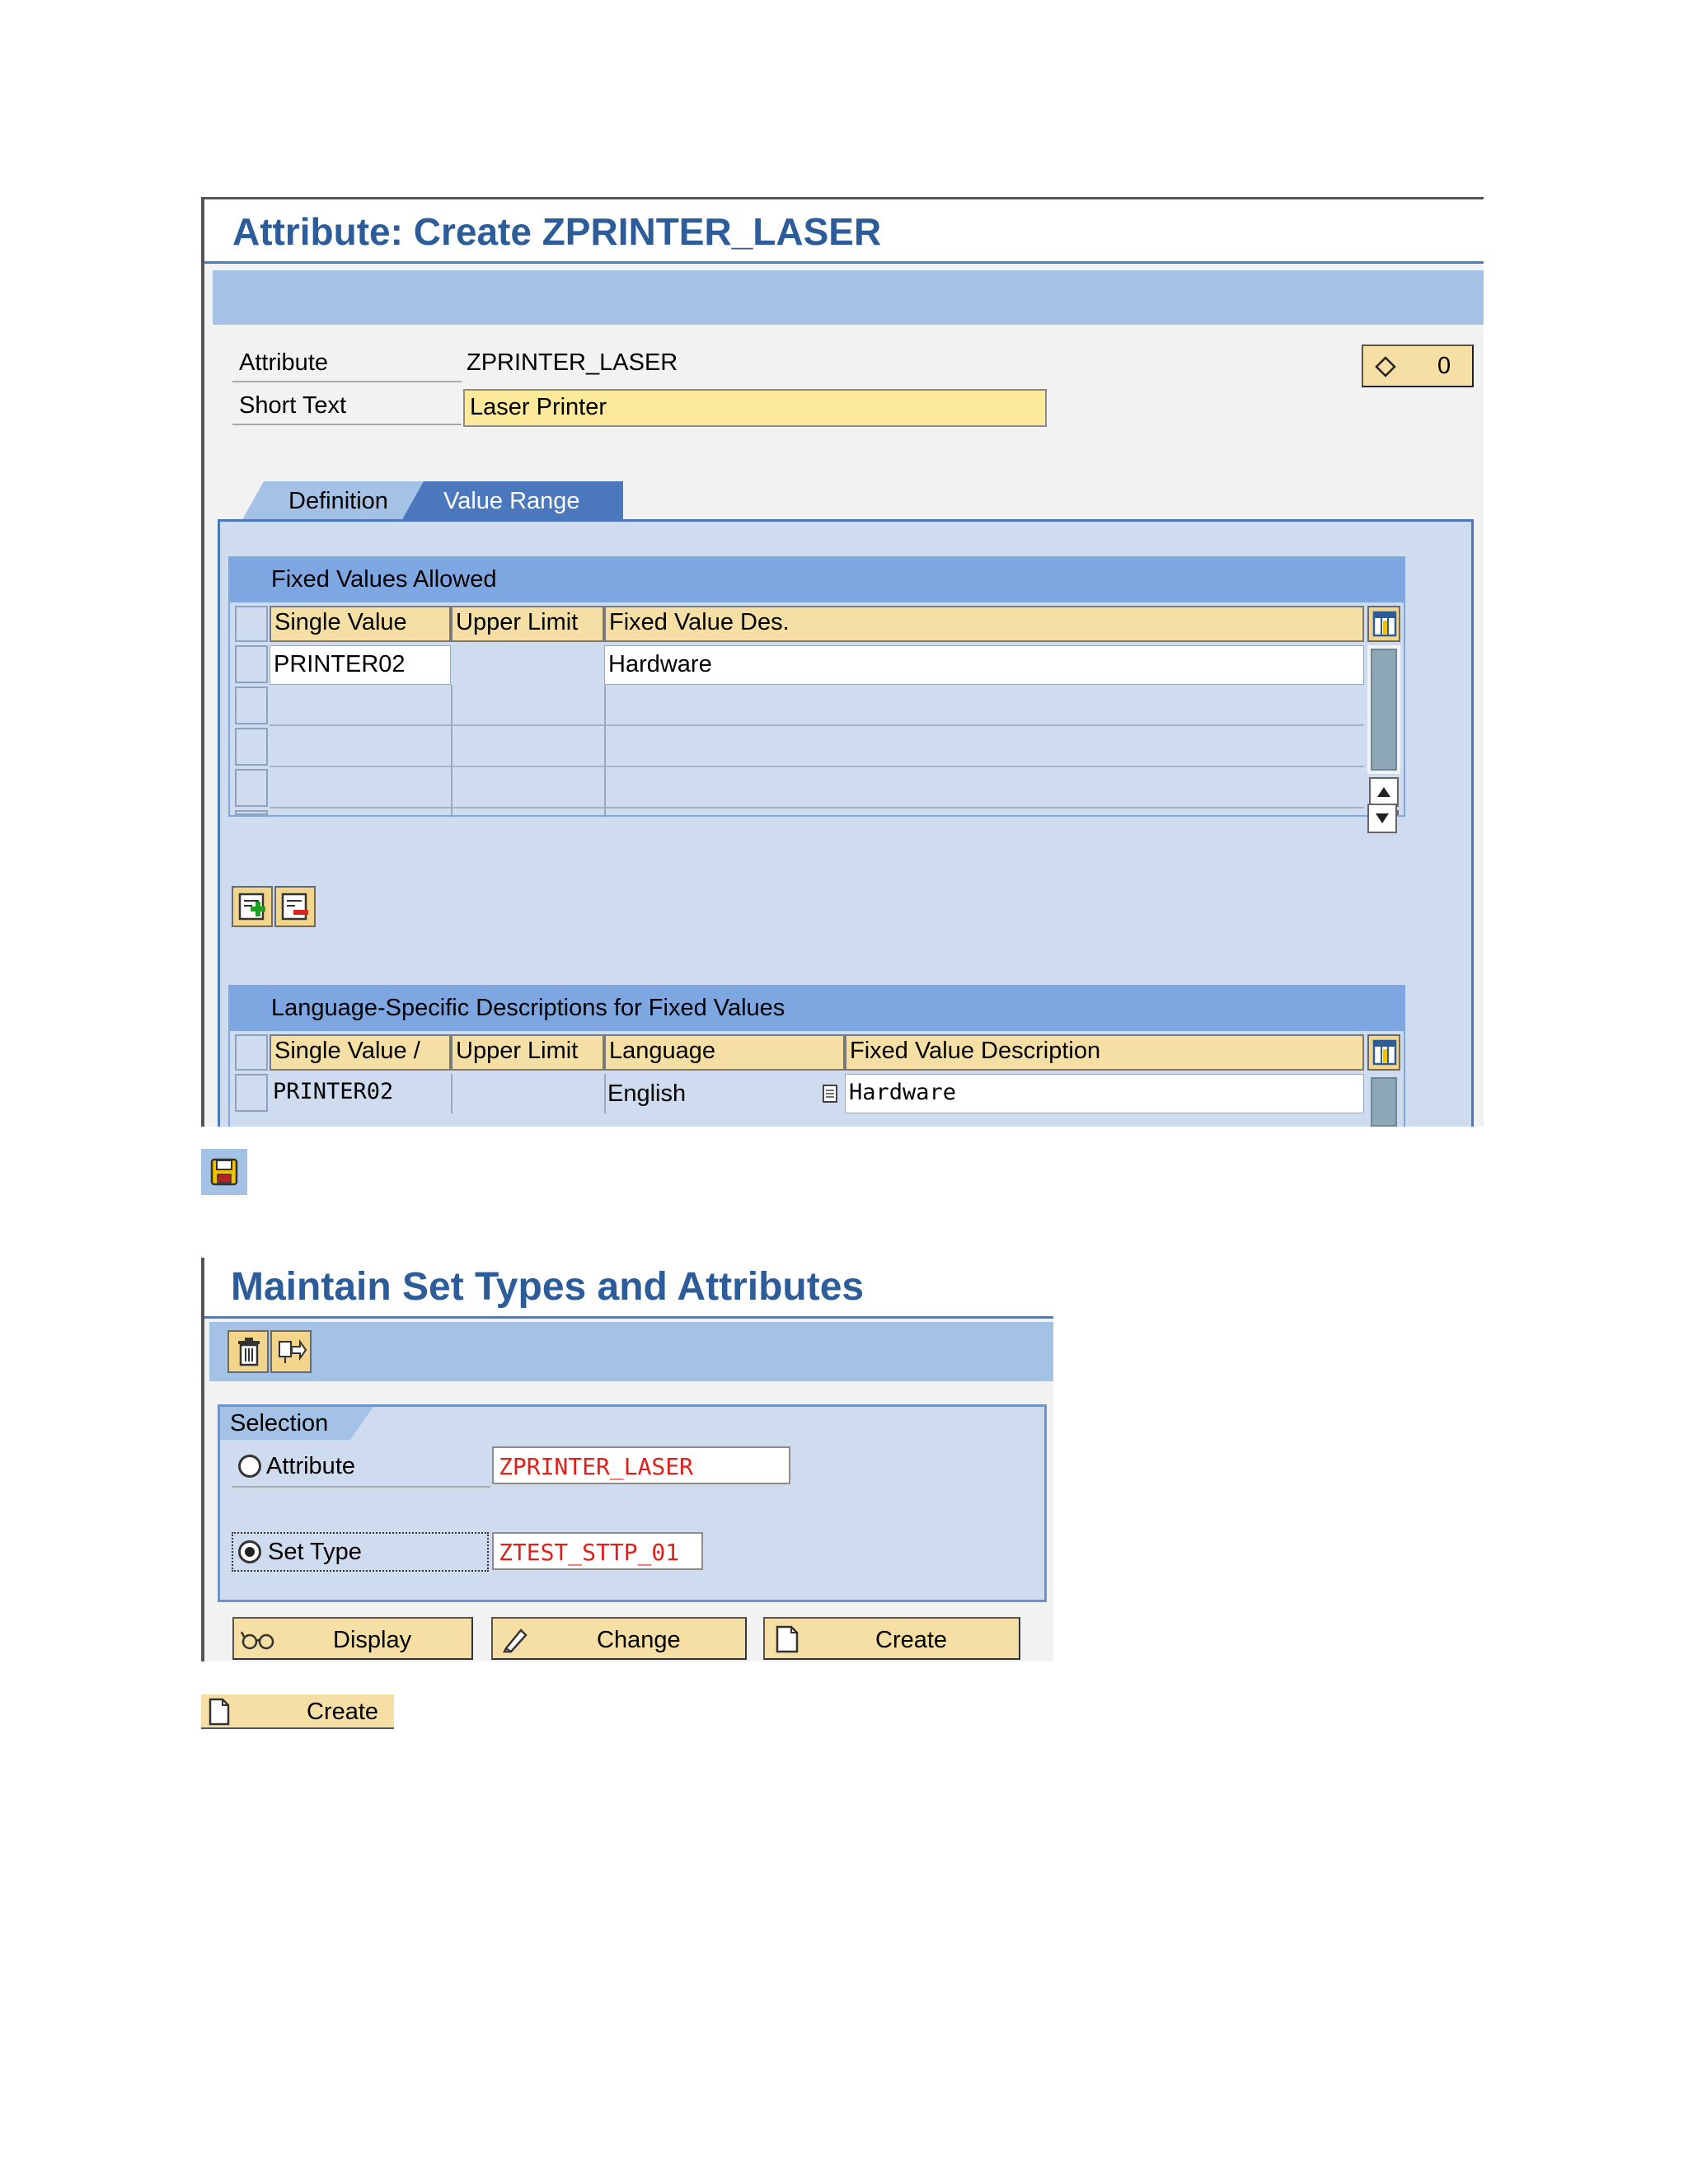  I want to click on scroll-down-button, so click(1382, 818).